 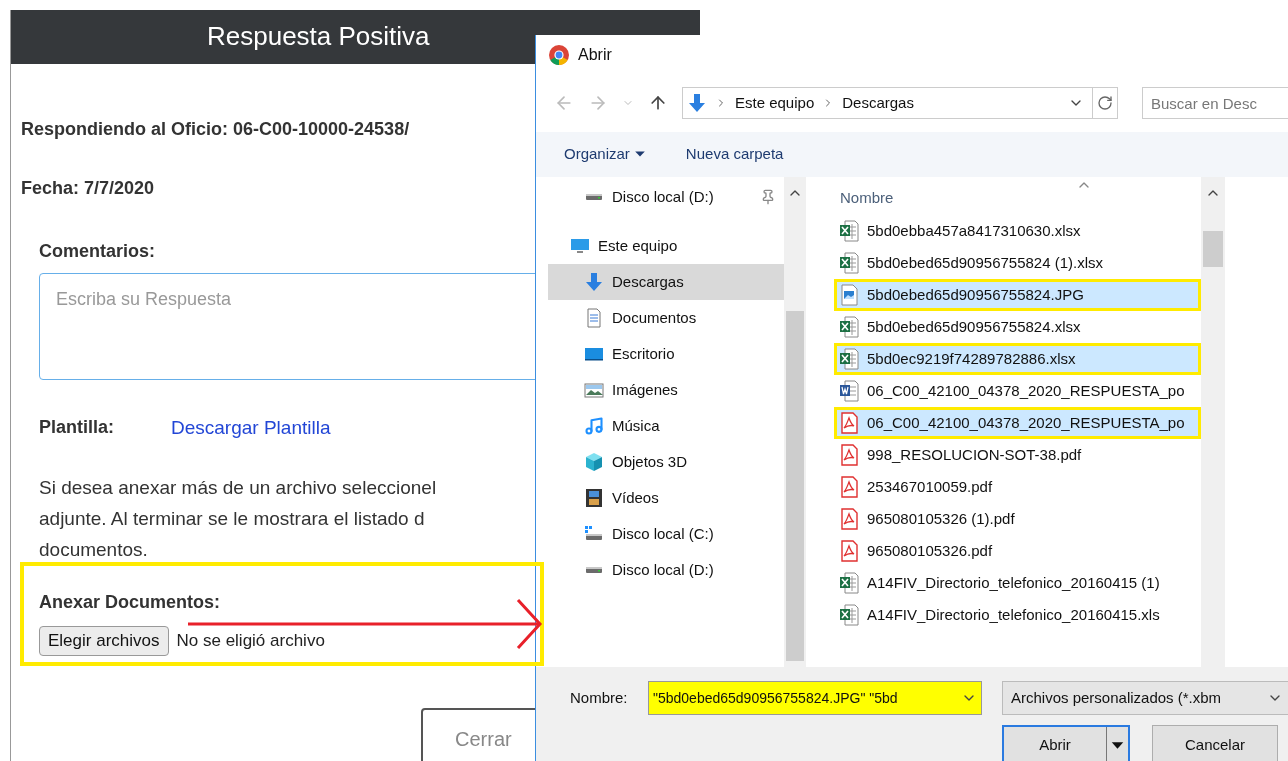 I want to click on nav-pane-item: Objetos 3D, so click(x=666, y=462).